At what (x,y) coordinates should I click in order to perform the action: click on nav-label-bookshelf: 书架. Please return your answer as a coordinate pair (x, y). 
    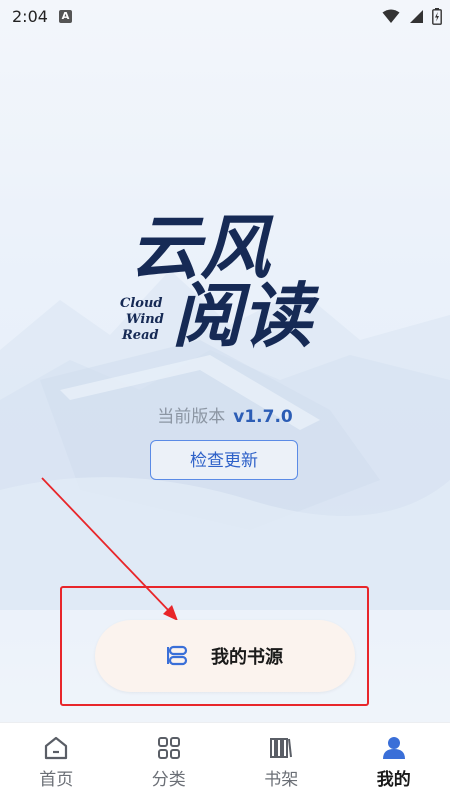
    Looking at the image, I should click on (281, 777).